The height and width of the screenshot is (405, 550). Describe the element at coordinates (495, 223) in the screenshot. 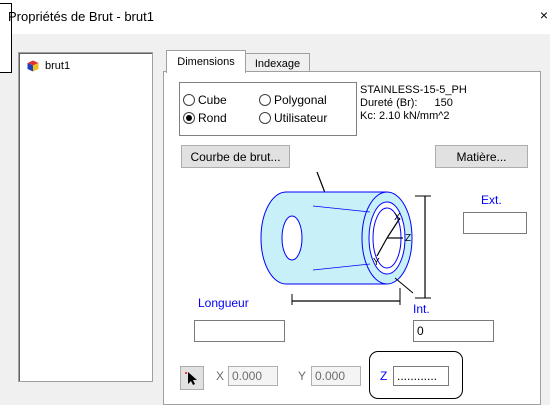

I see `ext-diameter-input` at that location.